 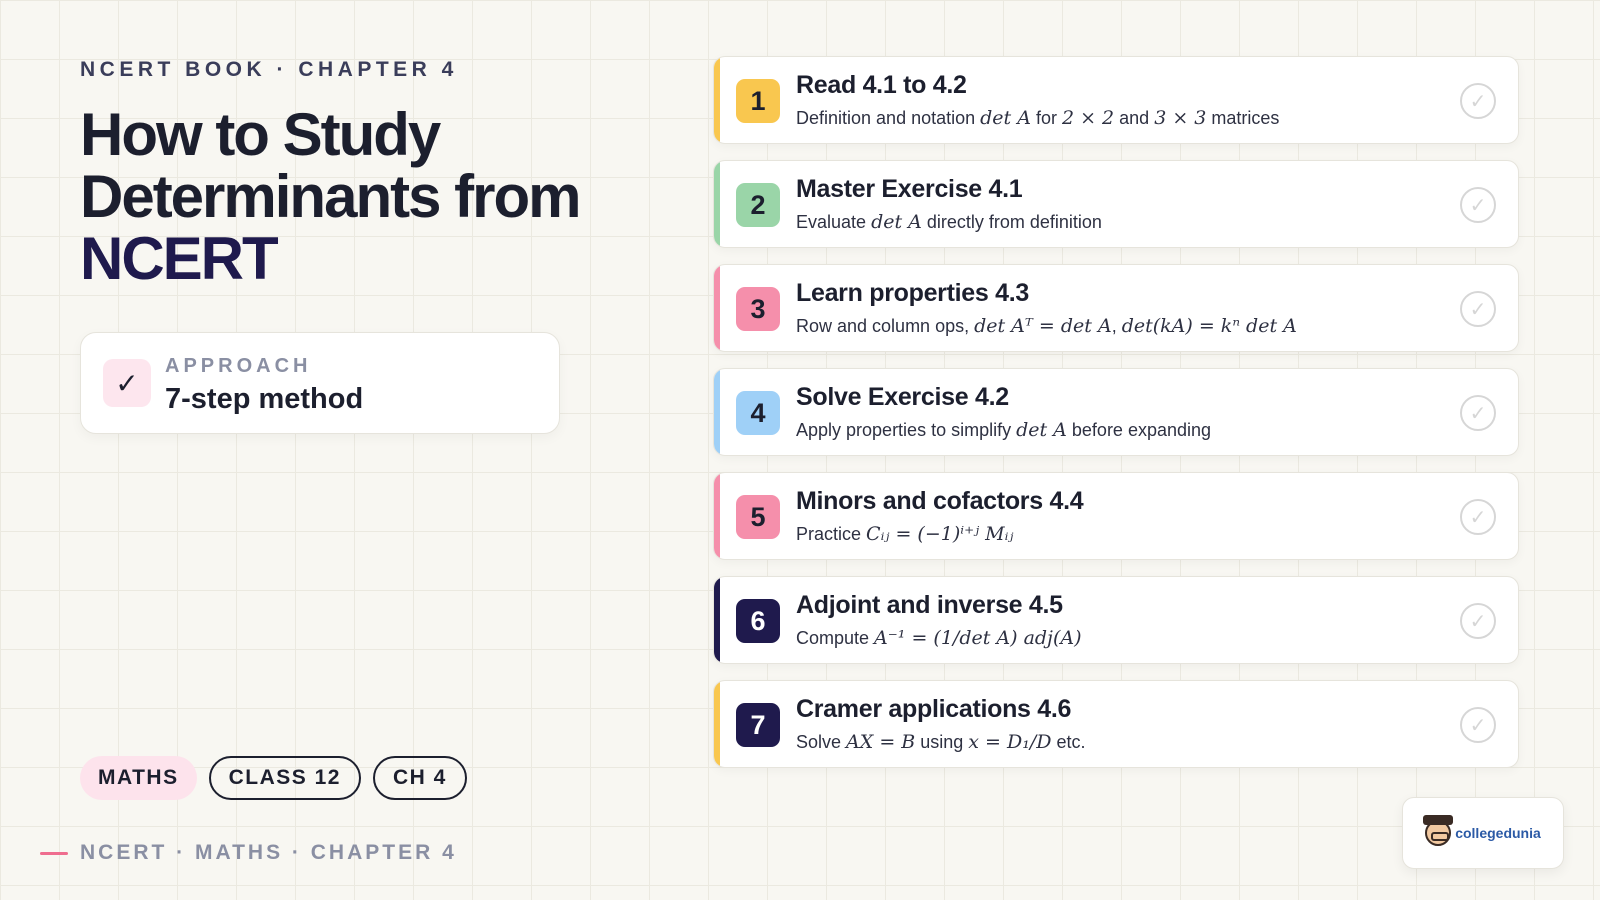 I want to click on approach-card: ✓ APPROACH 7-step method, so click(x=320, y=383).